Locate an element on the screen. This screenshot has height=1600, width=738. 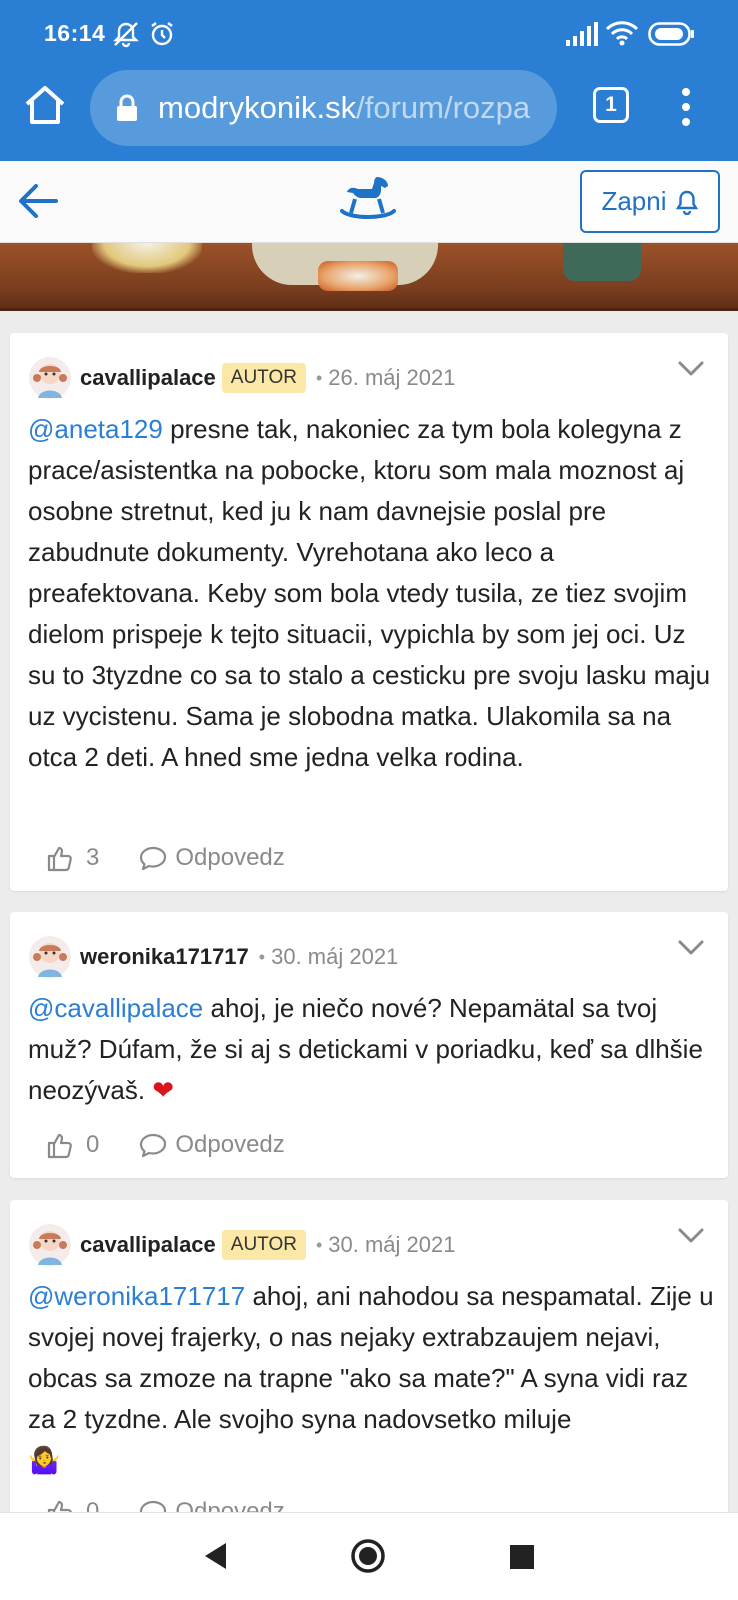
alarm-icon is located at coordinates (162, 34).